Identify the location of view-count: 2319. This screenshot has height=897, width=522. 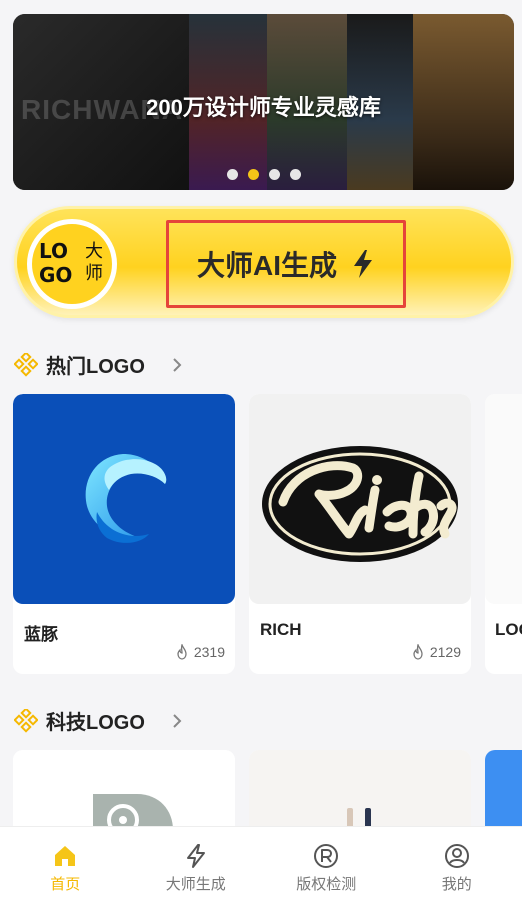
(200, 652).